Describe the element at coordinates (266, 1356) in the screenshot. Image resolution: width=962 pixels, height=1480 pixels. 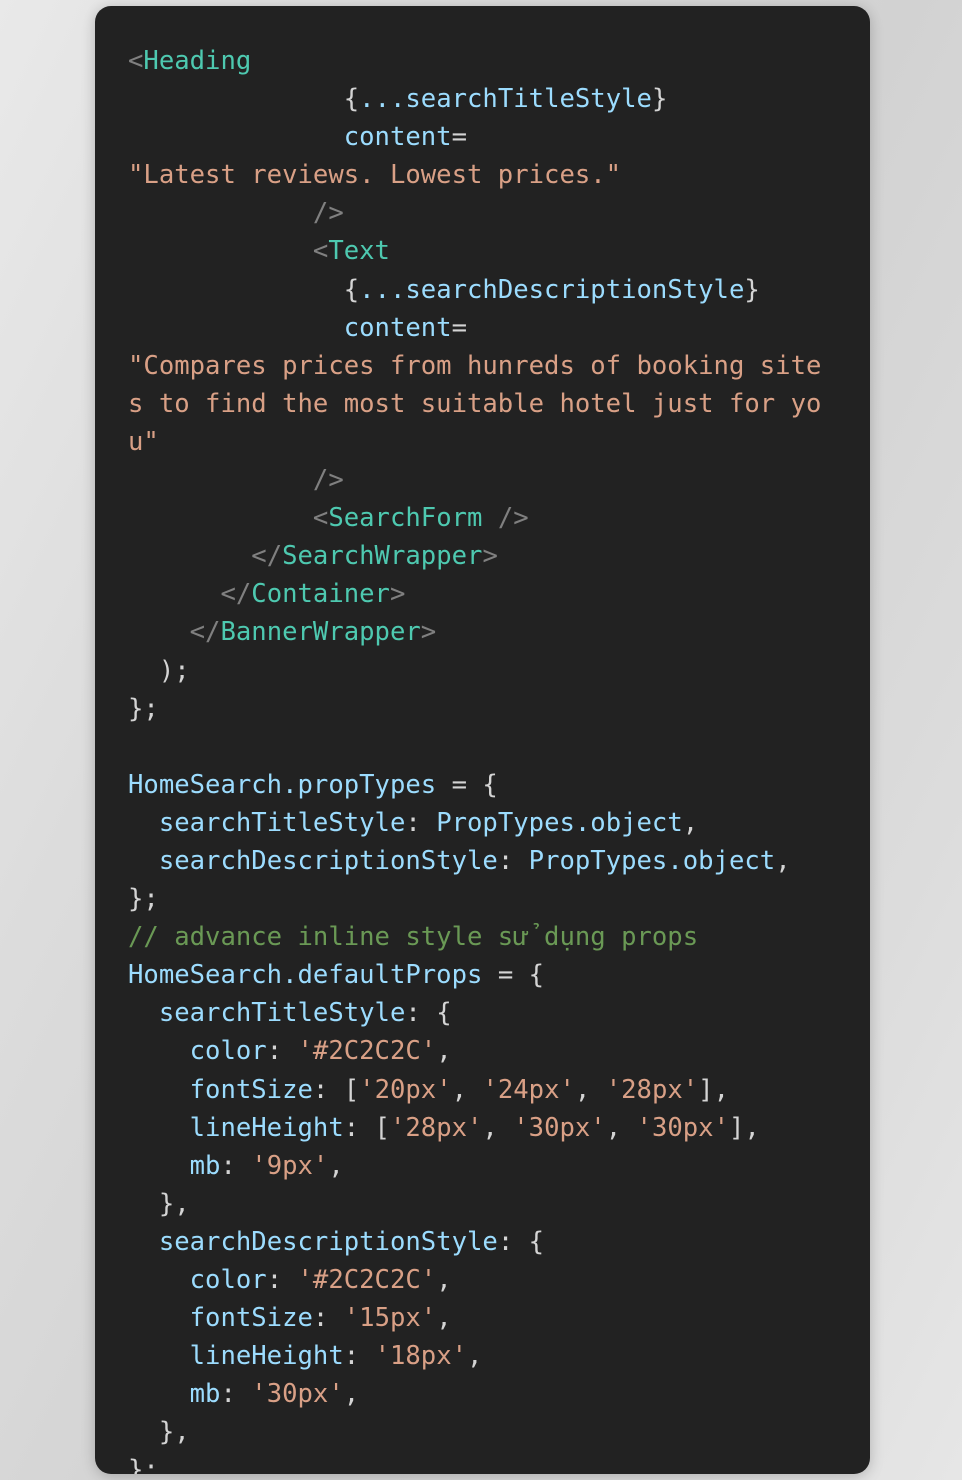
I see `token-ident: lineHeight` at that location.